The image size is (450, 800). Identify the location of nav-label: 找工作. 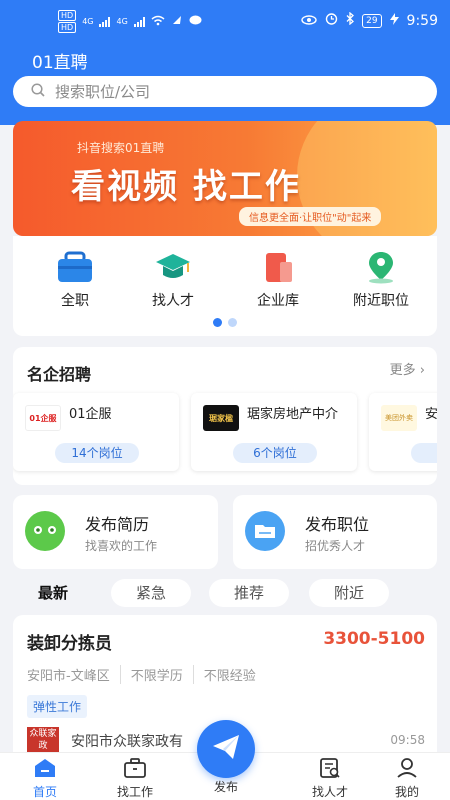
(134, 792).